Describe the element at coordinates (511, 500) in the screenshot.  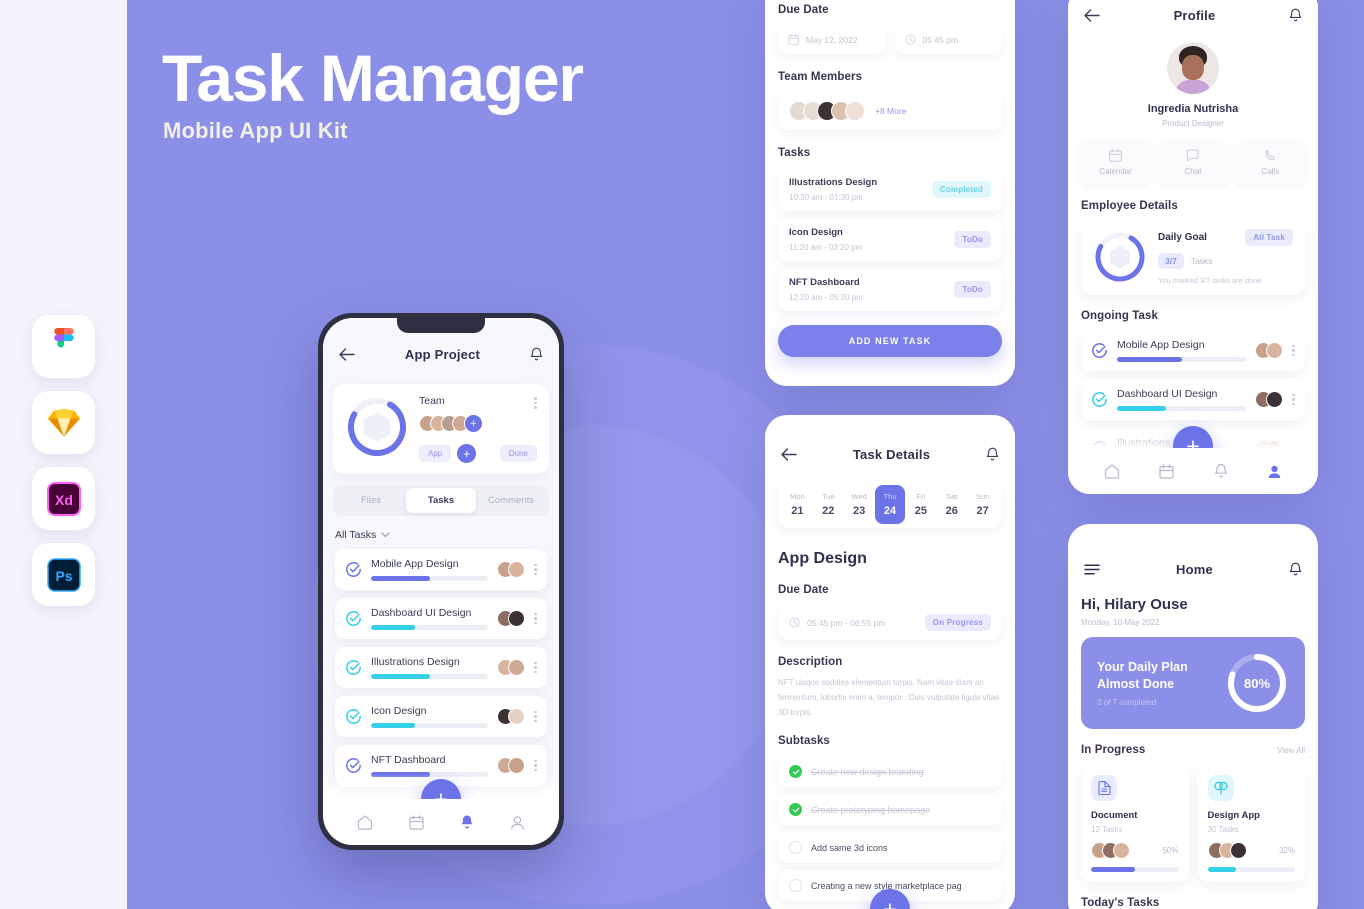
I see `tab-comments: Comments` at that location.